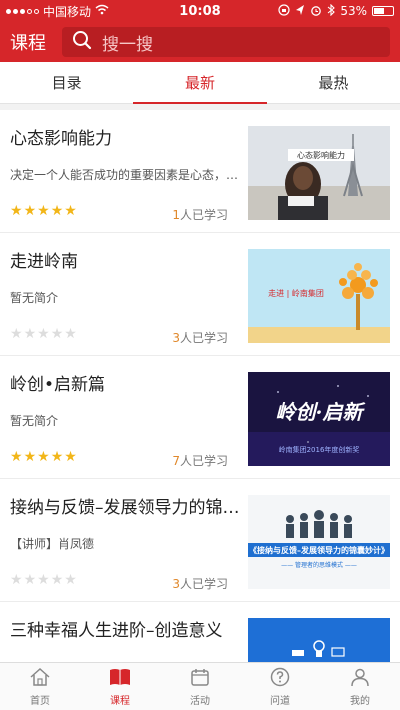 The height and width of the screenshot is (710, 400). Describe the element at coordinates (66, 82) in the screenshot. I see `tab-catalog: 目录` at that location.